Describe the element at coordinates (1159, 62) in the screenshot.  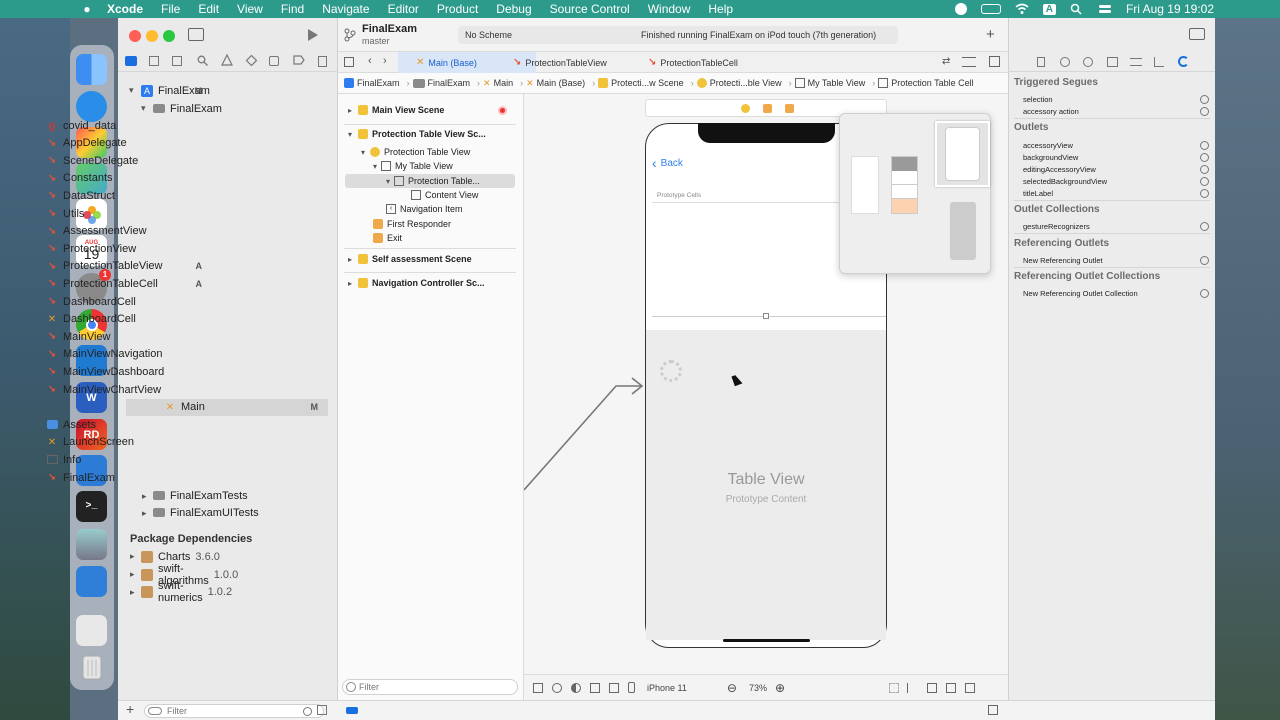
I see `size-inspector-icon` at that location.